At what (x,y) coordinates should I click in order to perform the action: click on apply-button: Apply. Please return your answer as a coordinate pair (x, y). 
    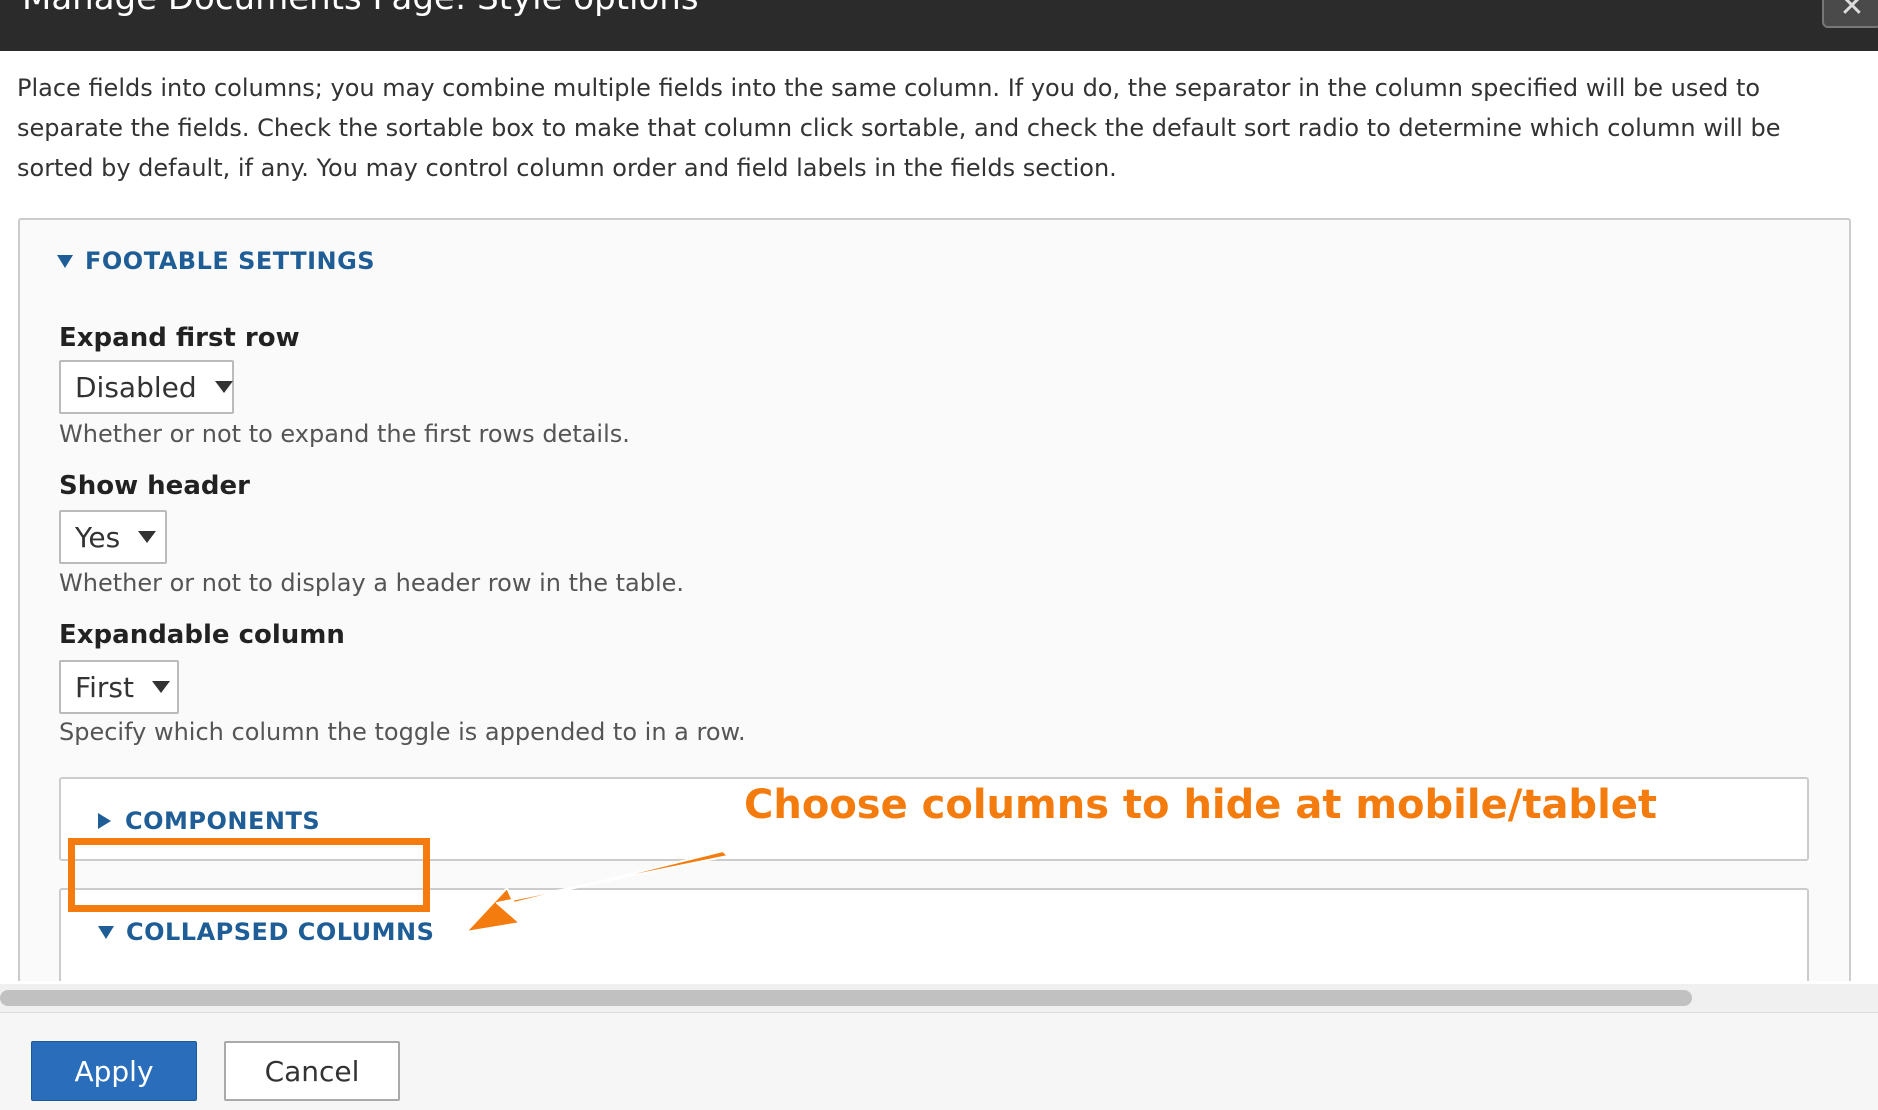
    Looking at the image, I should click on (114, 1071).